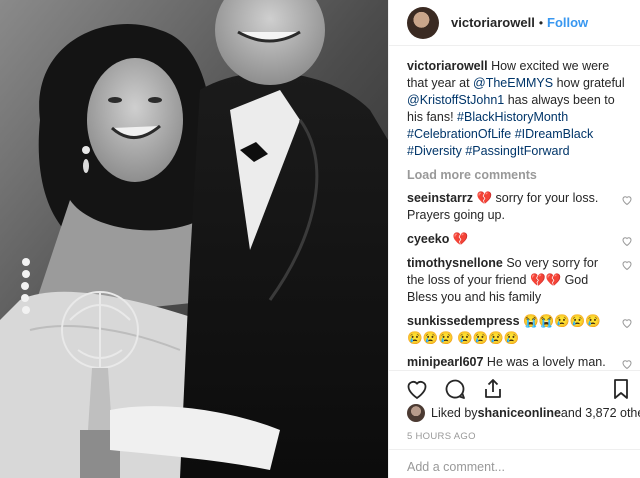 The height and width of the screenshot is (478, 640). What do you see at coordinates (459, 239) in the screenshot?
I see `comment-text: 💔` at bounding box center [459, 239].